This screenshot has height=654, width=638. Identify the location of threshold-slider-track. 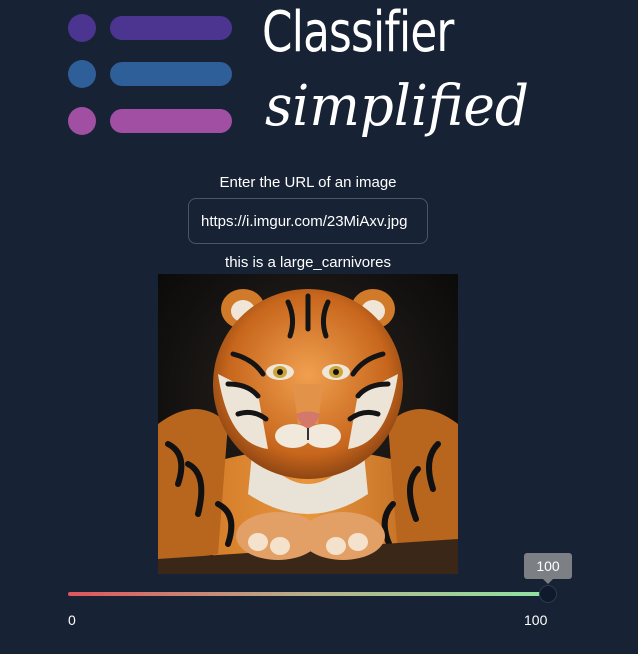
(308, 594).